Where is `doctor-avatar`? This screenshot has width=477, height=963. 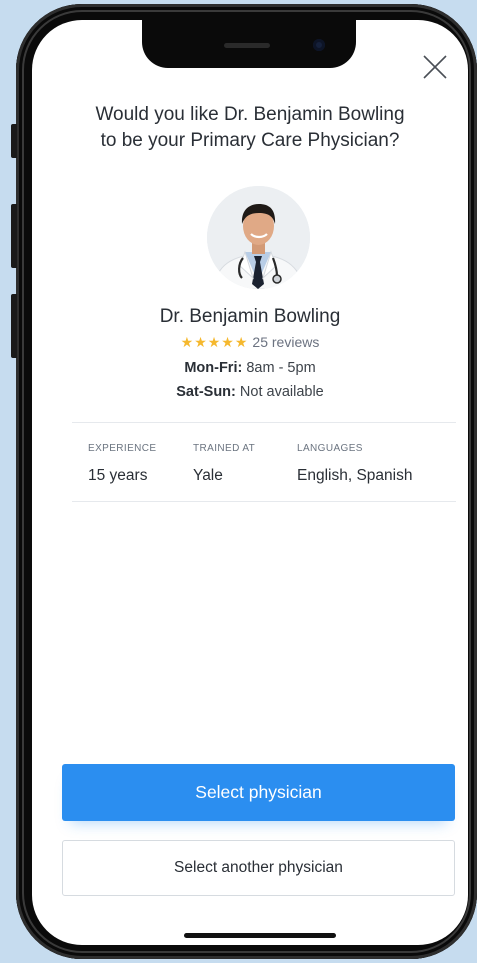 doctor-avatar is located at coordinates (258, 237).